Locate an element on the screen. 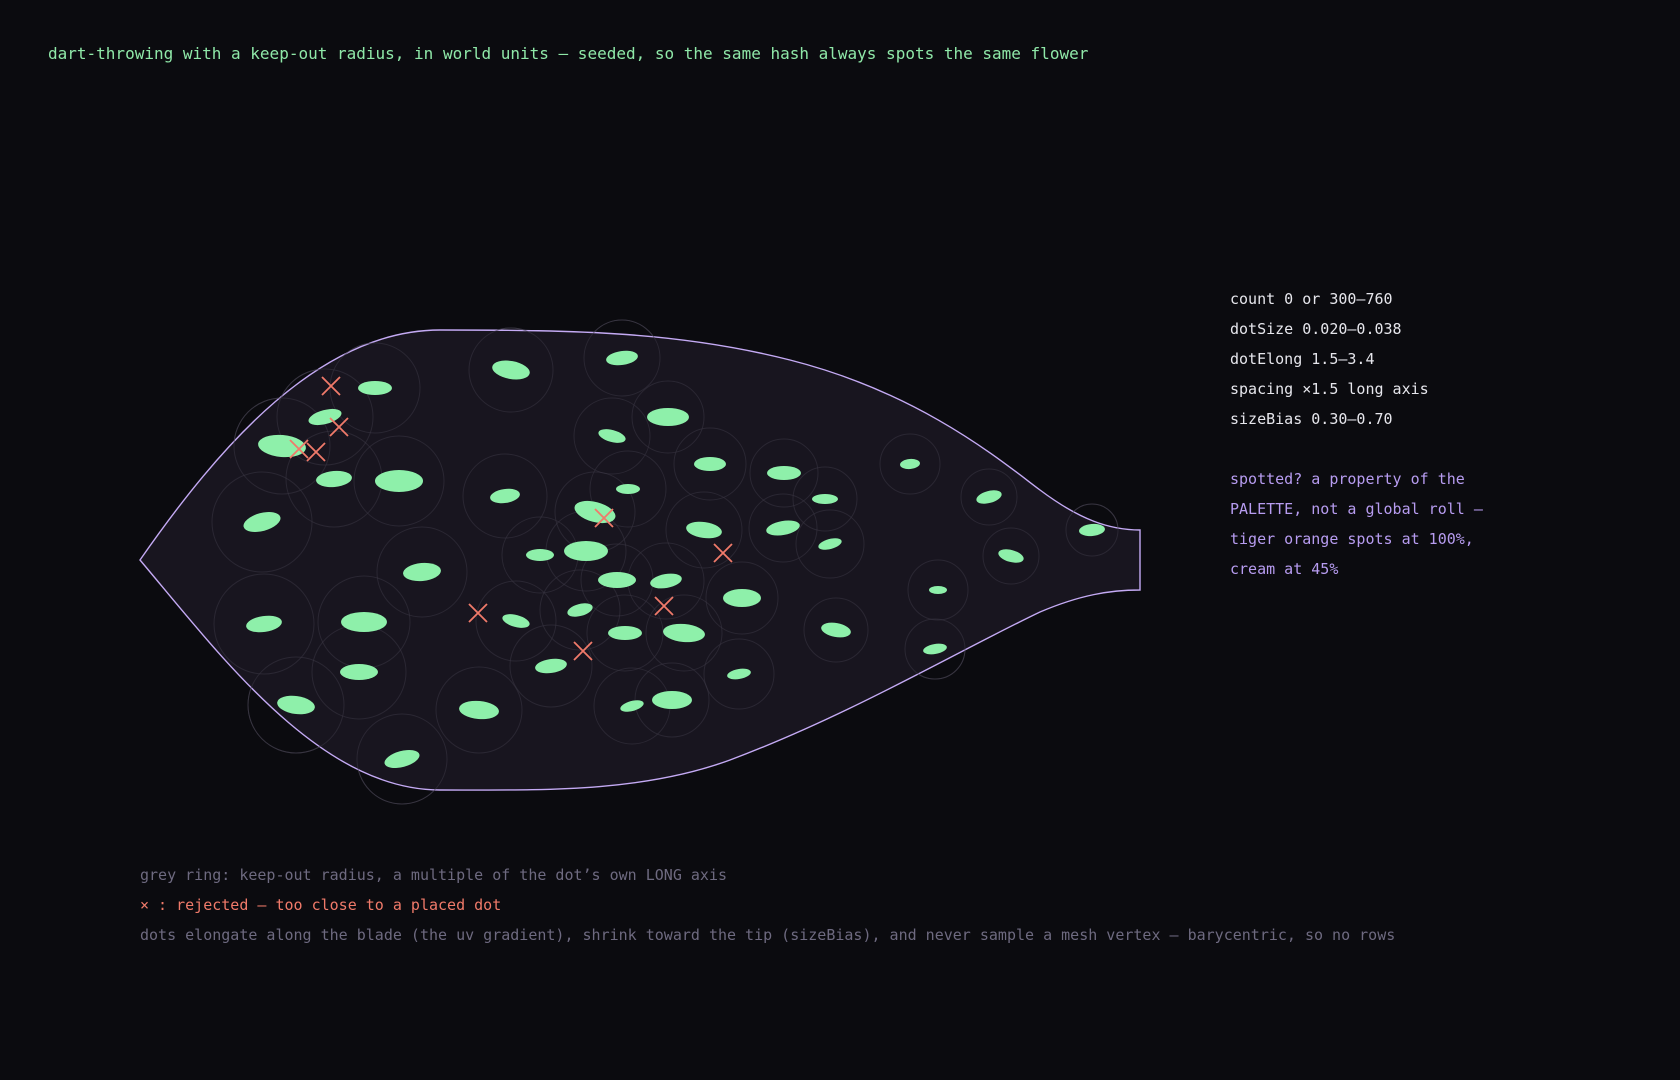 Image resolution: width=1680 pixels, height=1080 pixels. param-spacing: spacing ×1.5 long axis is located at coordinates (1329, 389).